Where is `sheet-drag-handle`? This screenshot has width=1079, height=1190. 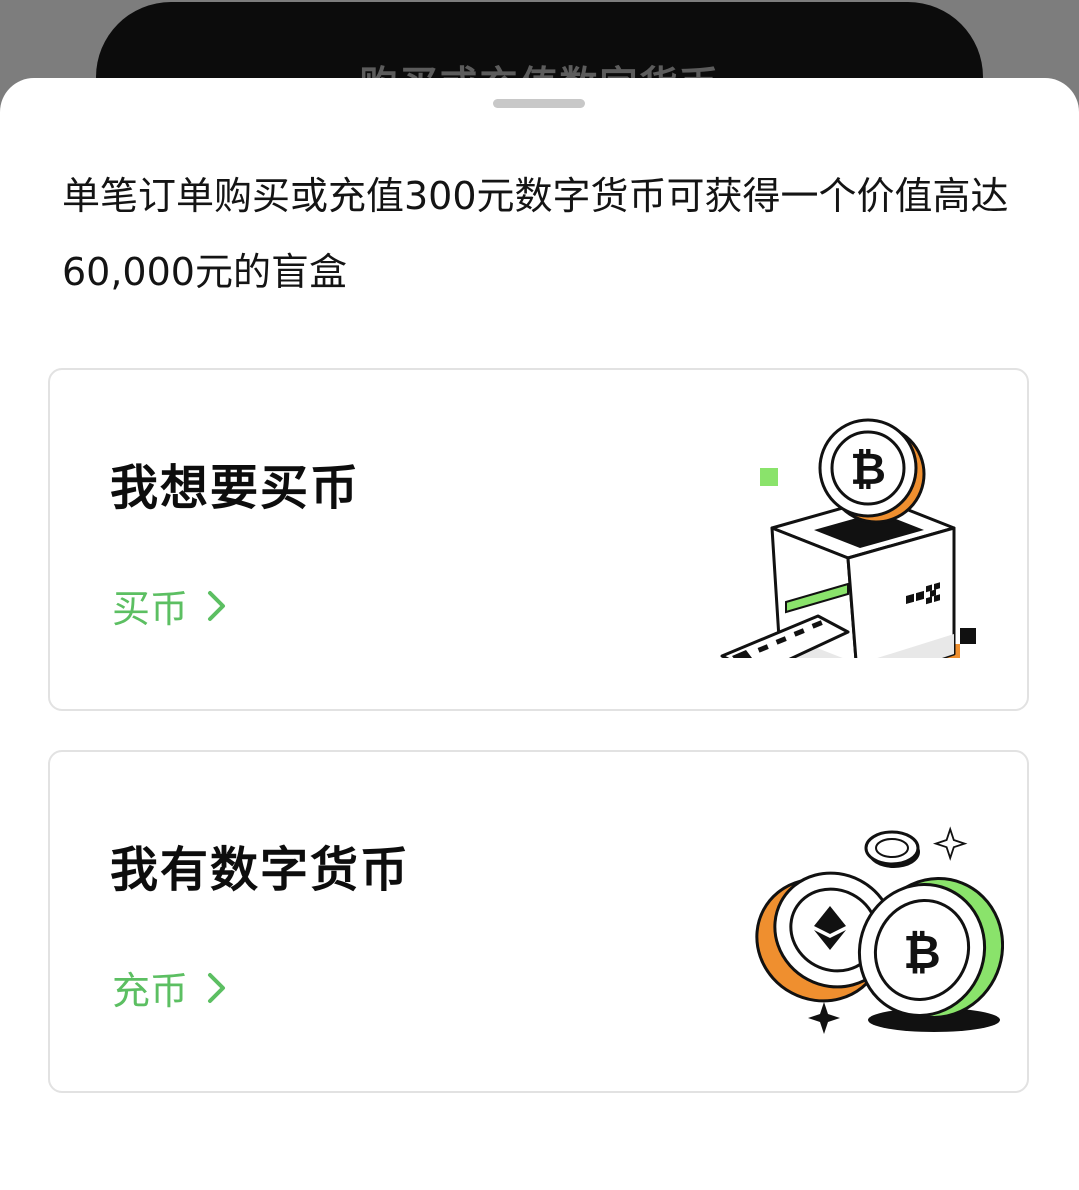 sheet-drag-handle is located at coordinates (539, 103).